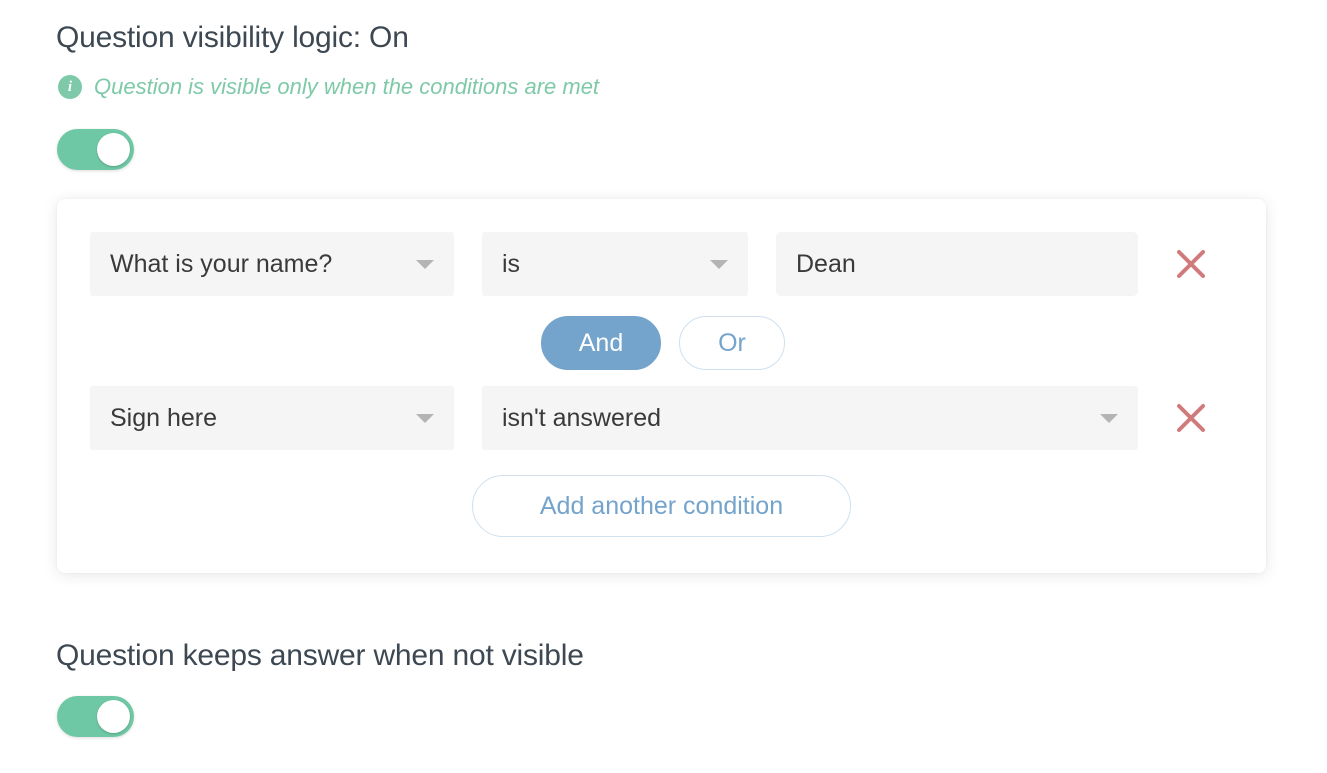  I want to click on condition-question-value: Sign here, so click(164, 417).